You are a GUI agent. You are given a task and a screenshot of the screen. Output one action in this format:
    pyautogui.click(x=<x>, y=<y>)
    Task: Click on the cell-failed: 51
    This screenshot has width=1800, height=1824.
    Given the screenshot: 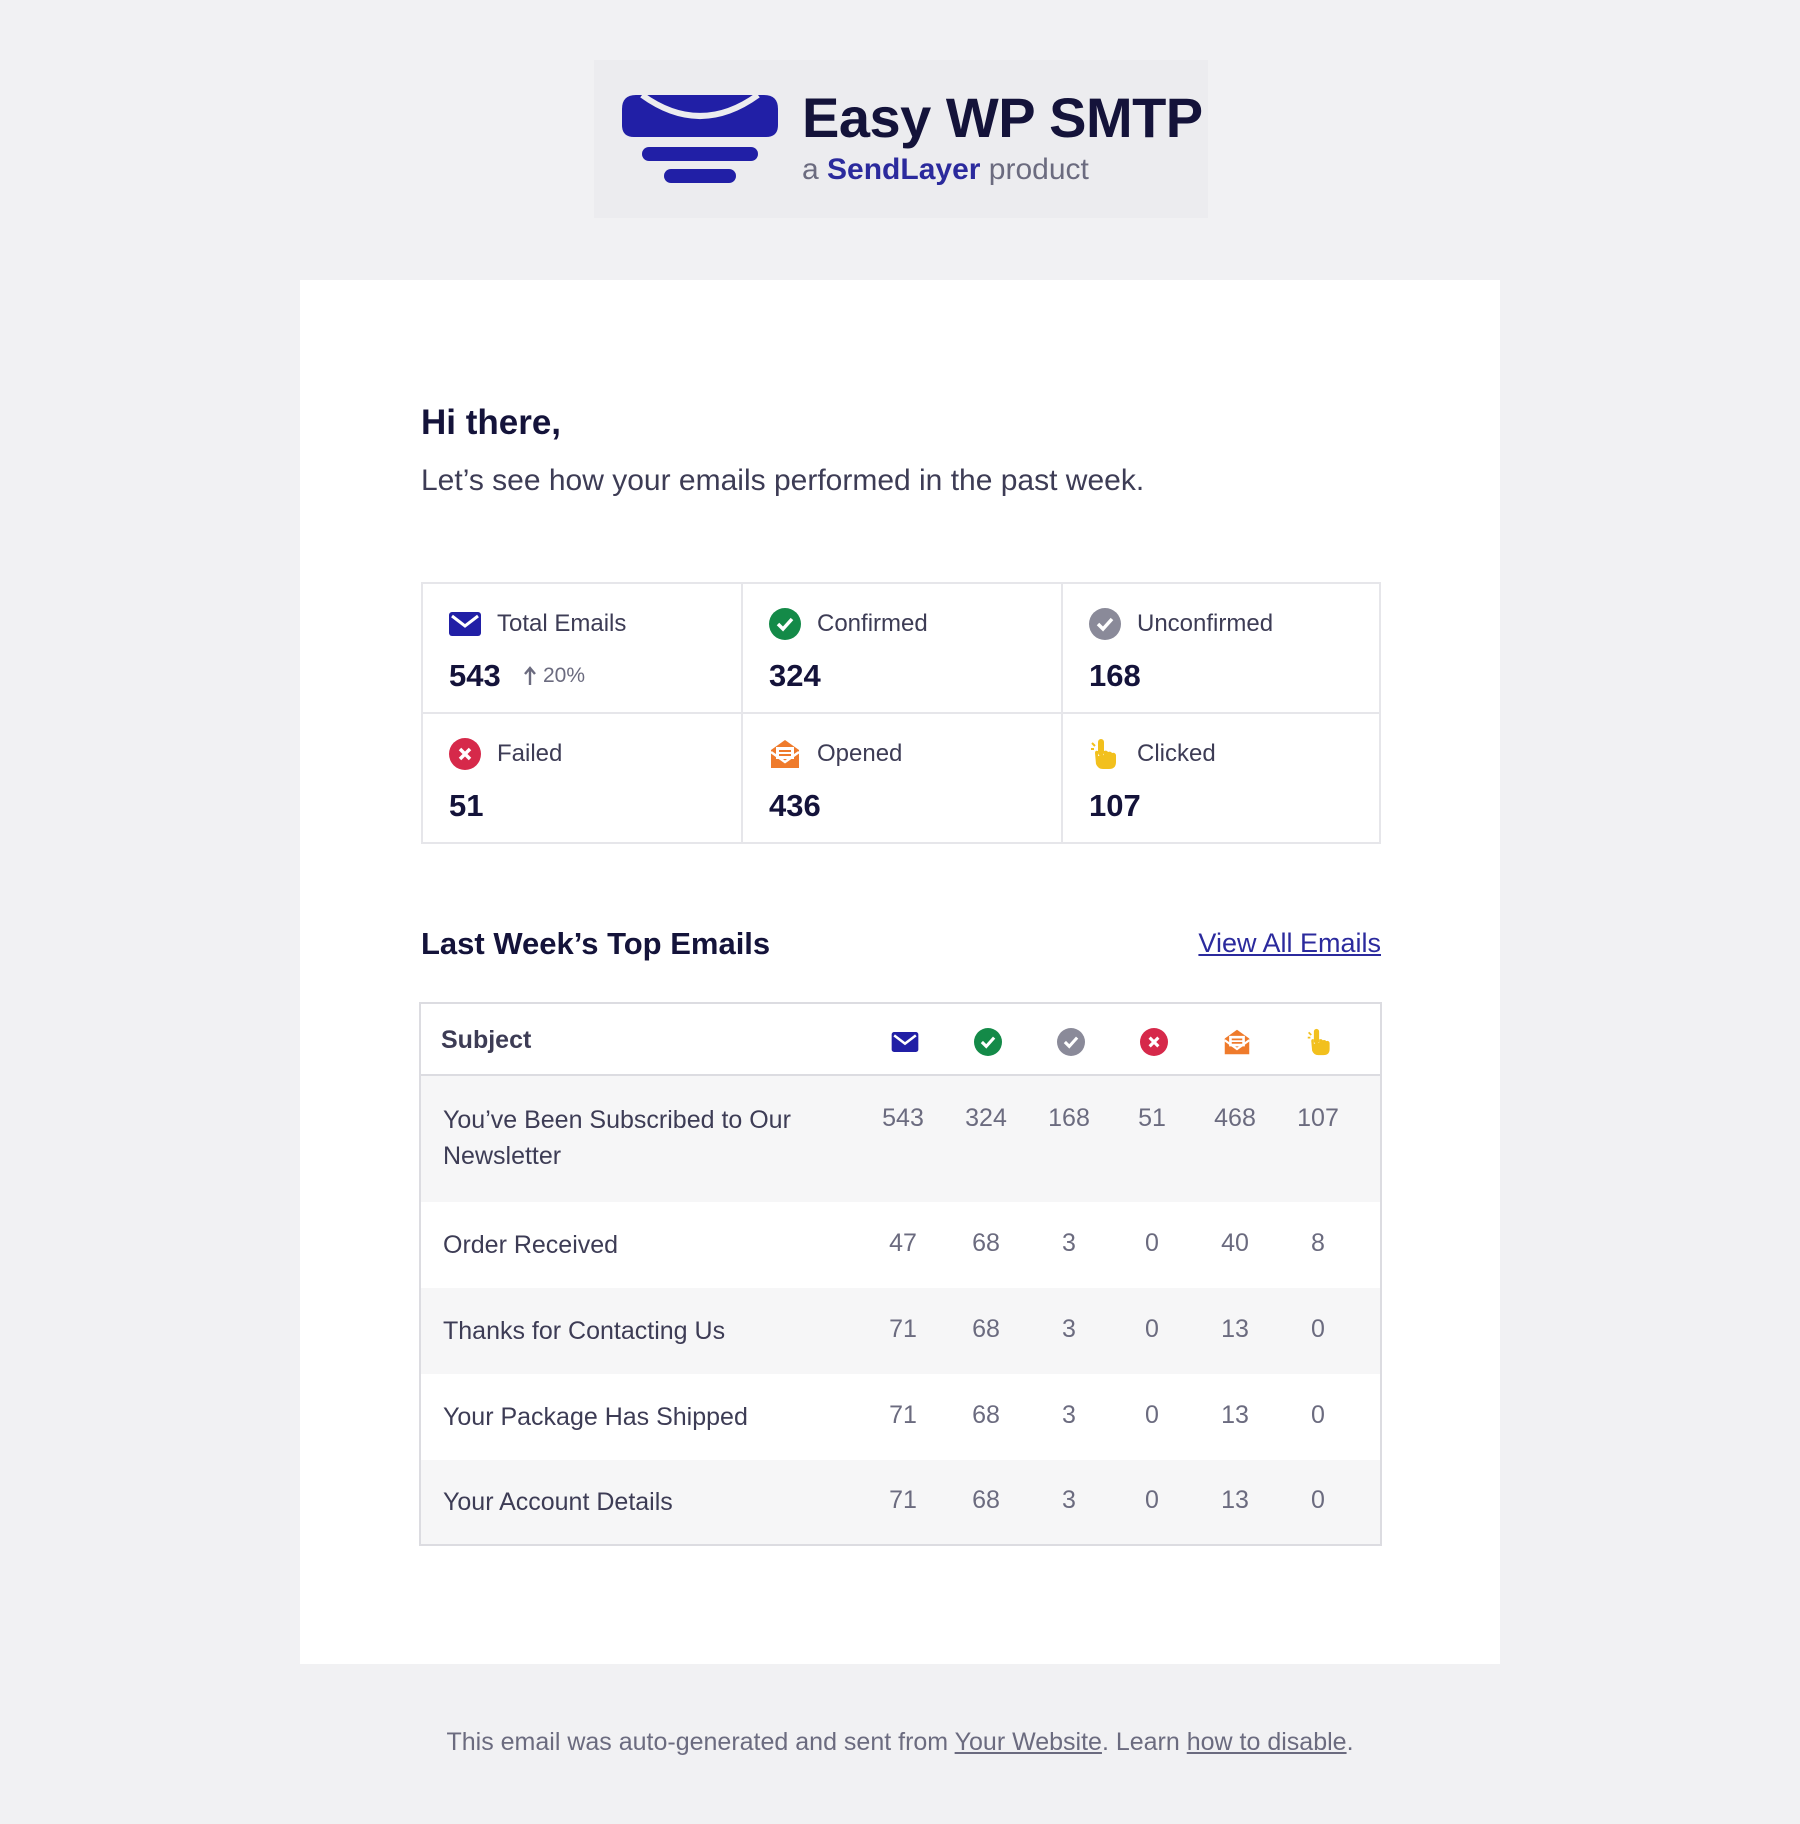 What is the action you would take?
    pyautogui.click(x=1152, y=1118)
    